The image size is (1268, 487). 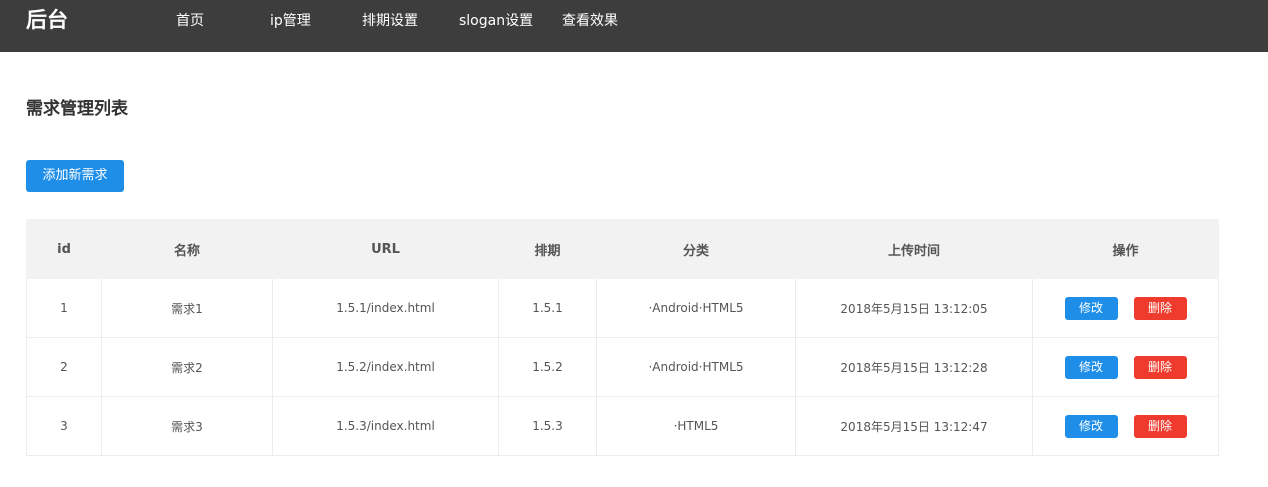 What do you see at coordinates (64, 308) in the screenshot?
I see `cell-id: 1` at bounding box center [64, 308].